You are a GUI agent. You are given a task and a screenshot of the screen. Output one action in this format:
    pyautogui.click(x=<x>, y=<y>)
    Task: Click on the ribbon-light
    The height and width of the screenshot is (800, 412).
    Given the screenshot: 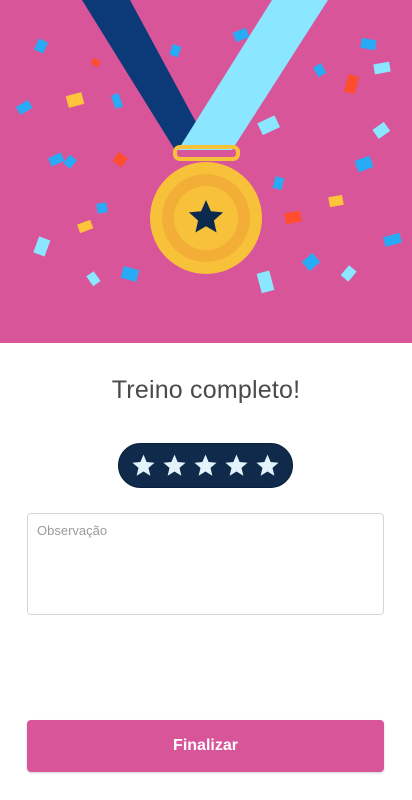 What is the action you would take?
    pyautogui.click(x=253, y=75)
    